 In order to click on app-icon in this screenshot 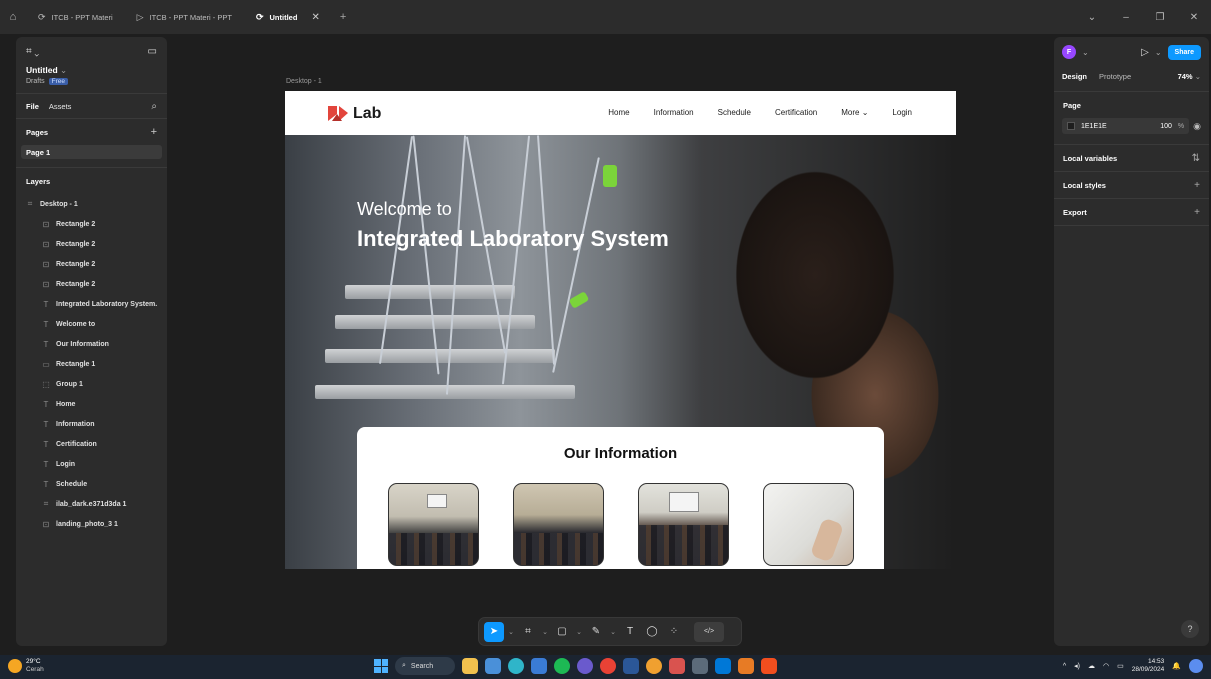, I will do `click(677, 666)`.